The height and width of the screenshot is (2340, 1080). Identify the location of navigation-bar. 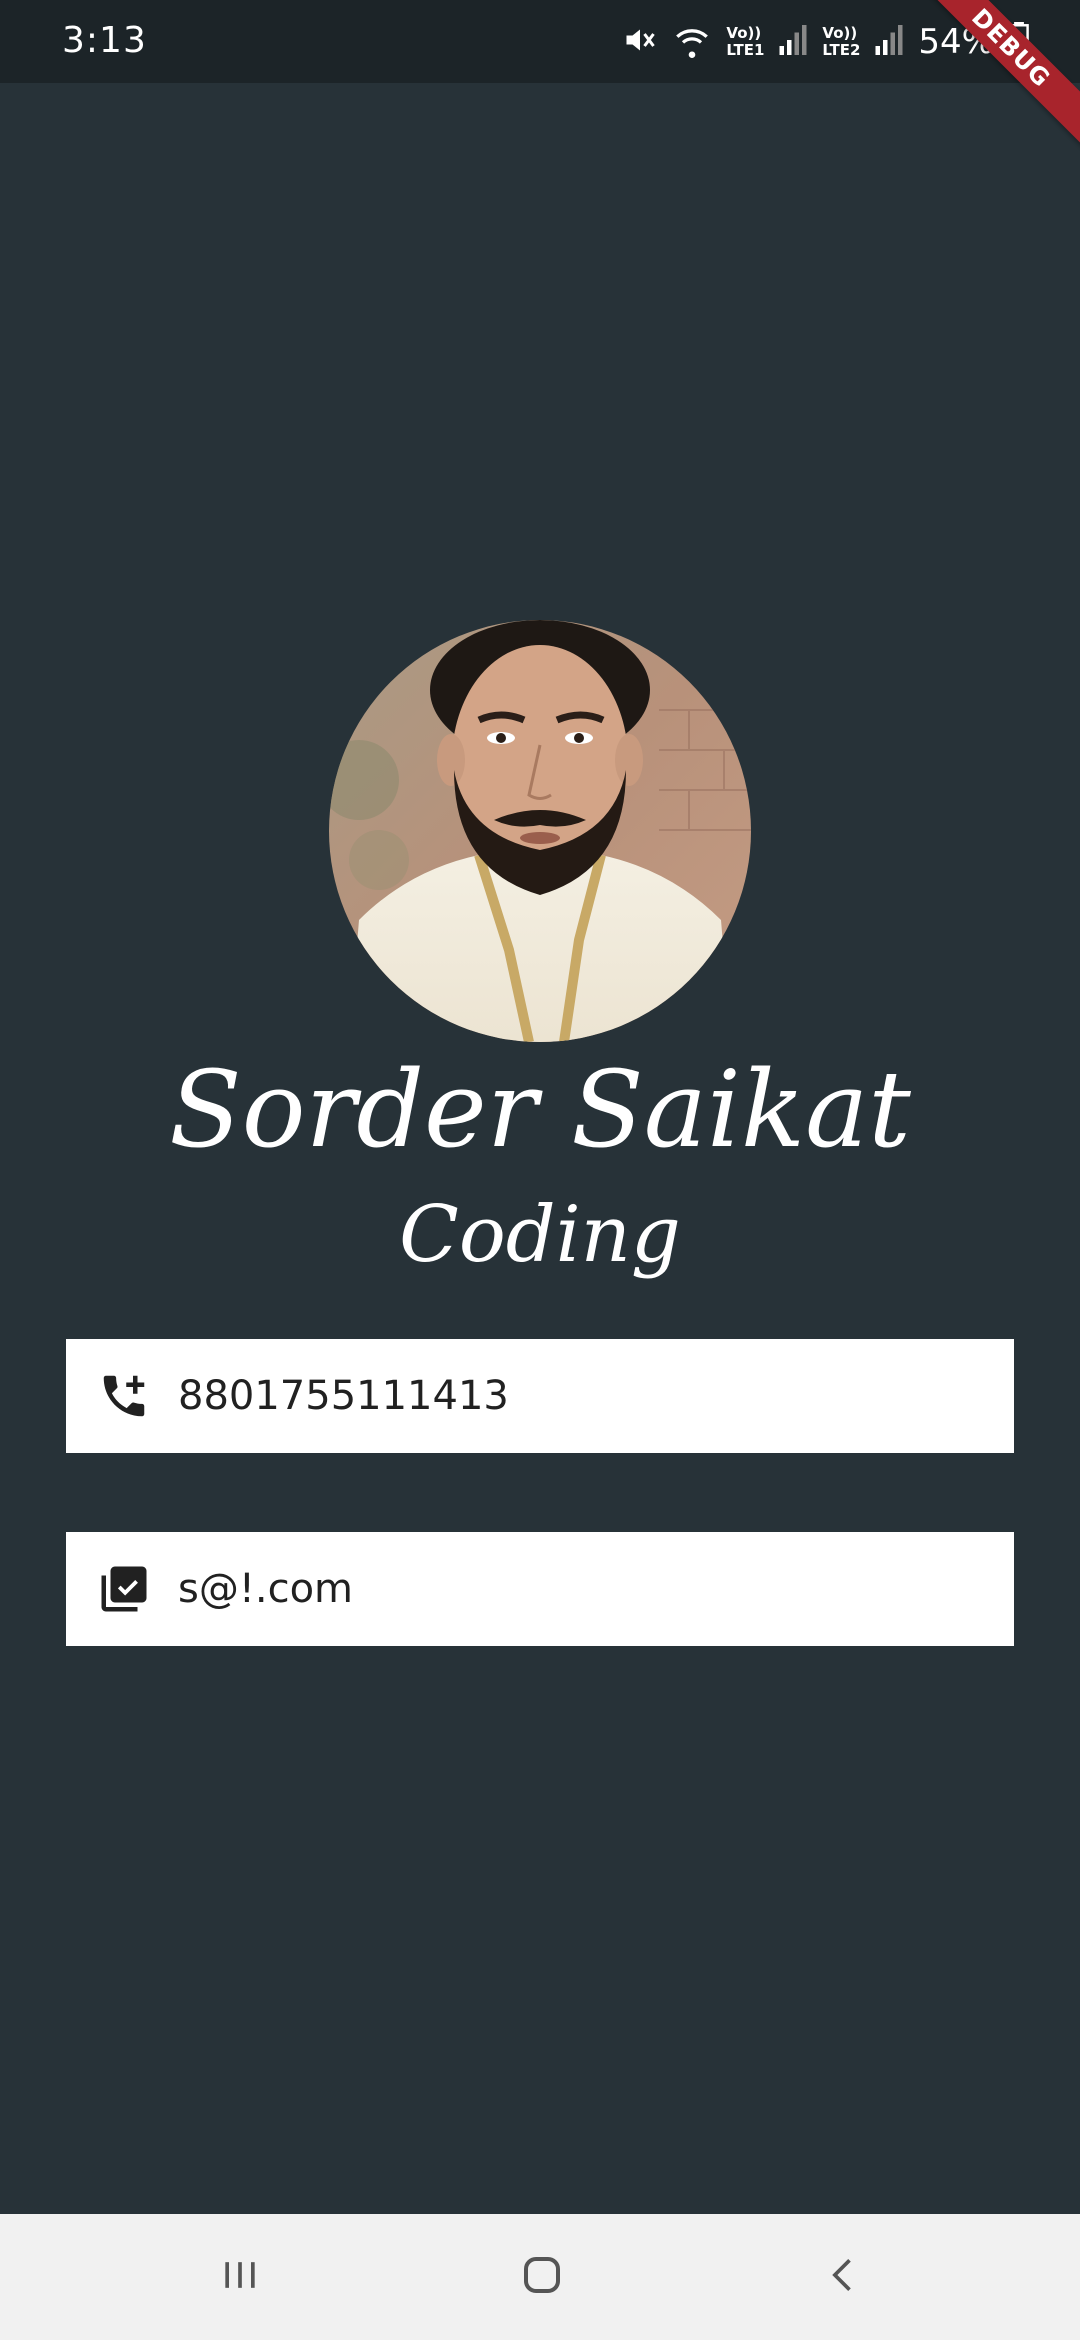
(540, 2277).